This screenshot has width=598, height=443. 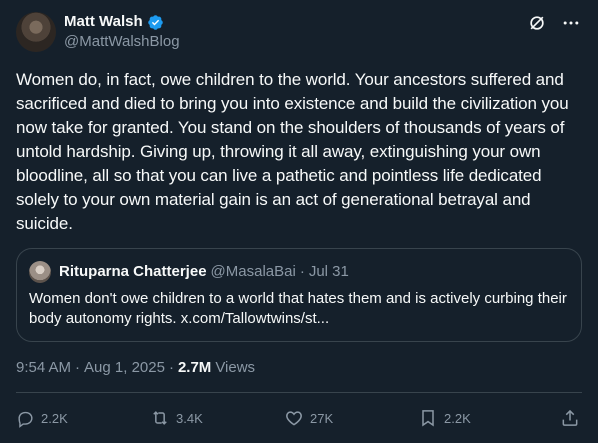 What do you see at coordinates (537, 23) in the screenshot?
I see `grok-icon` at bounding box center [537, 23].